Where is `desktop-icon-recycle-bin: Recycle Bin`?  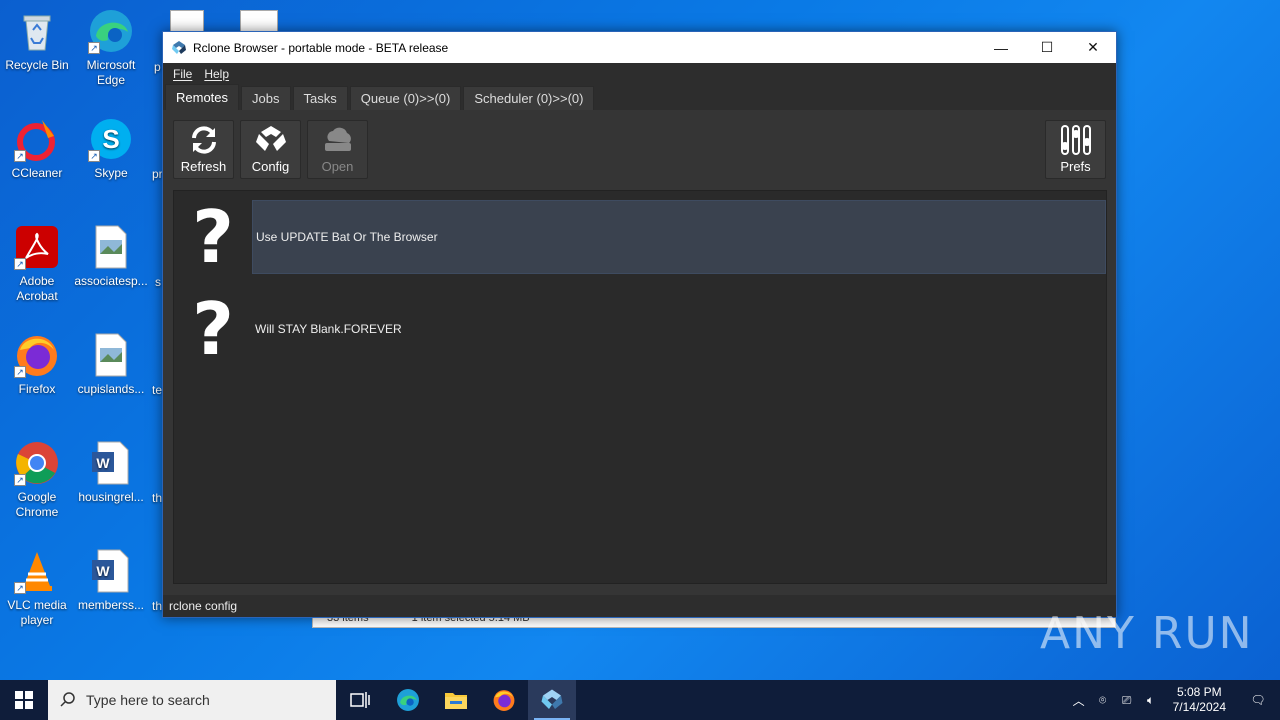 desktop-icon-recycle-bin: Recycle Bin is located at coordinates (37, 40).